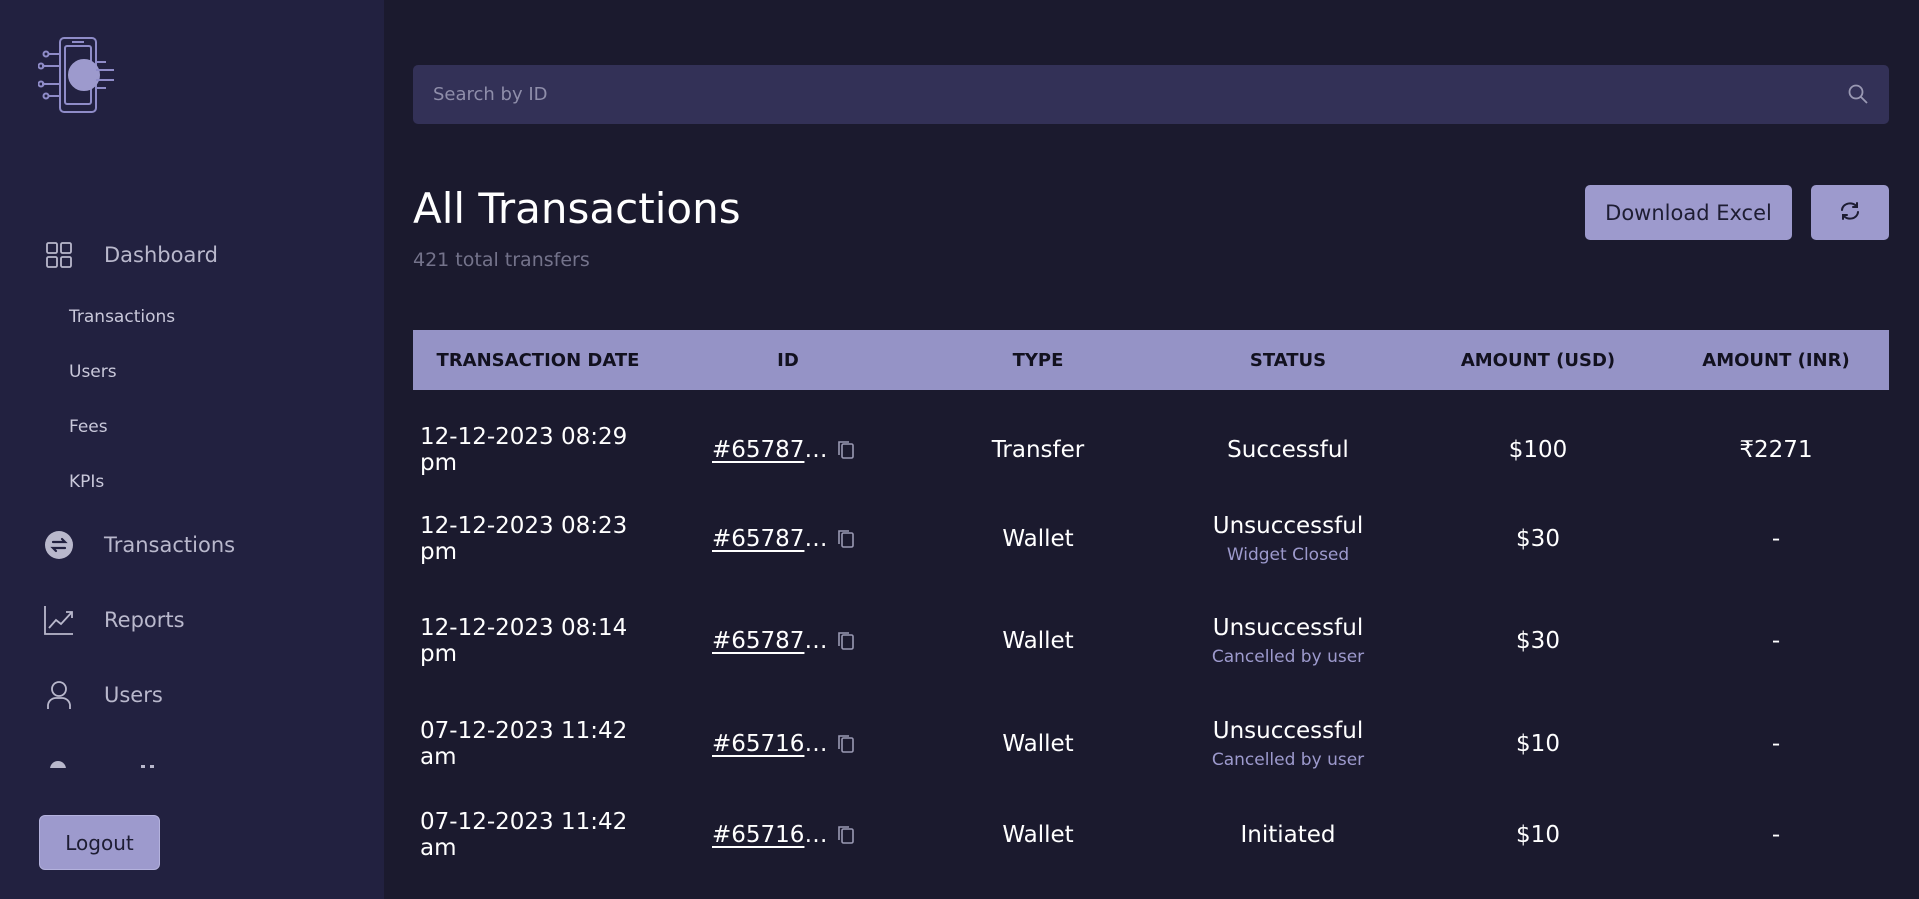 Image resolution: width=1919 pixels, height=899 pixels. I want to click on col-type: TYPE, so click(1038, 360).